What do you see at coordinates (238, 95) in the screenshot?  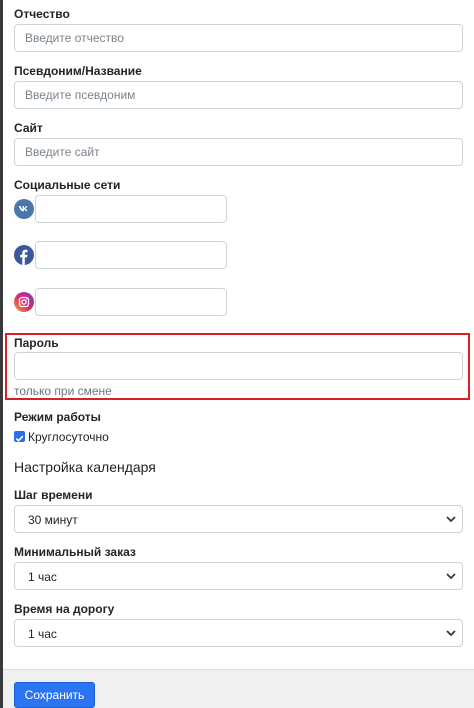 I see `nickname-input` at bounding box center [238, 95].